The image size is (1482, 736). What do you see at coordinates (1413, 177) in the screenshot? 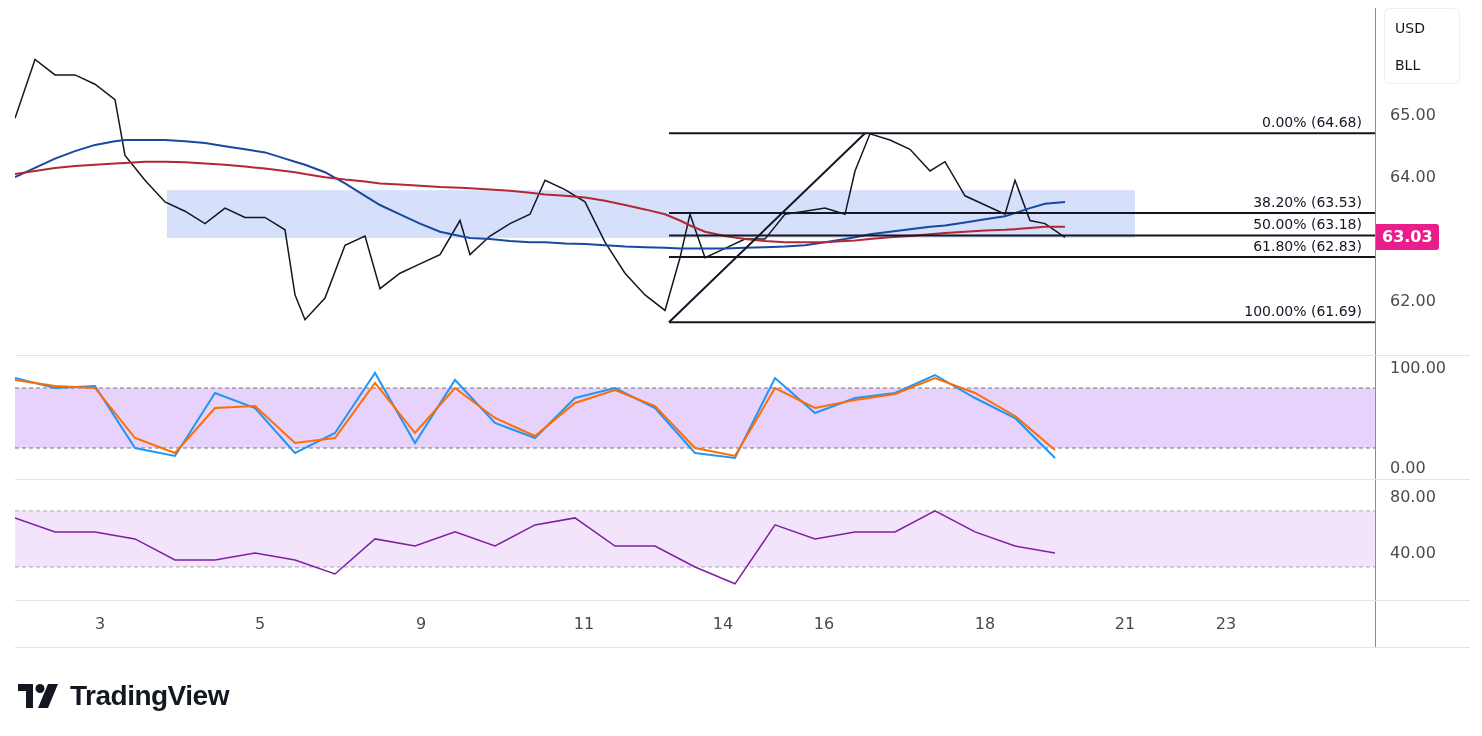
I see `axis-label: 64.00` at bounding box center [1413, 177].